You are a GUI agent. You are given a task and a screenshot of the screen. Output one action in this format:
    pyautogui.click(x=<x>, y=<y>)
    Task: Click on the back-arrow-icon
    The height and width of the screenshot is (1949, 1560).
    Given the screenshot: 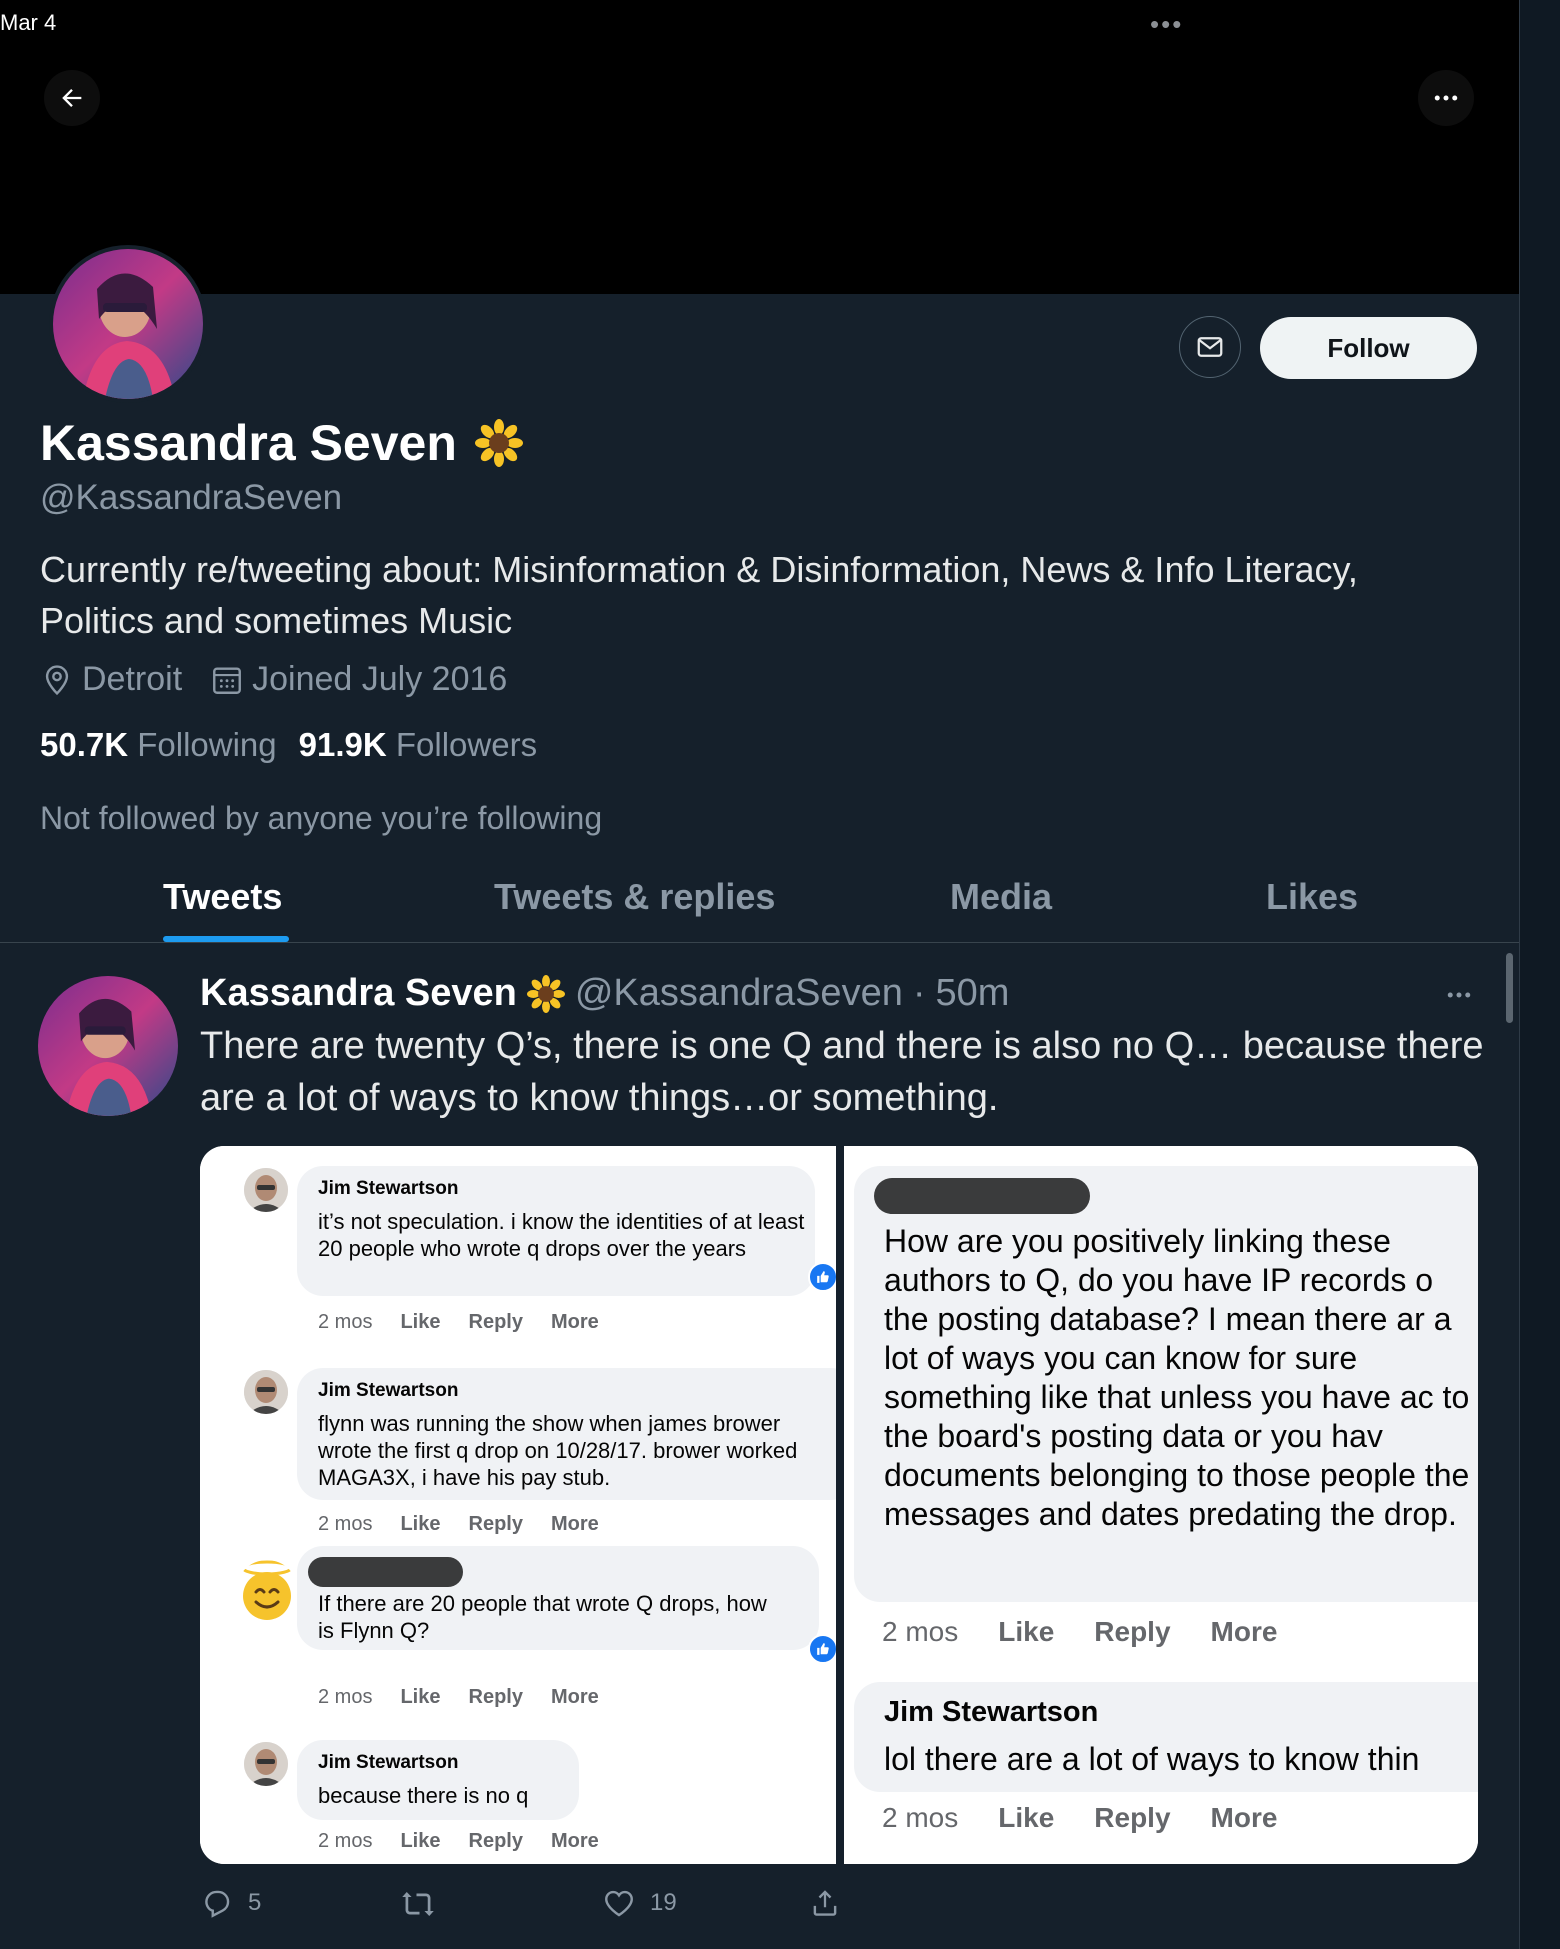 What is the action you would take?
    pyautogui.click(x=72, y=98)
    